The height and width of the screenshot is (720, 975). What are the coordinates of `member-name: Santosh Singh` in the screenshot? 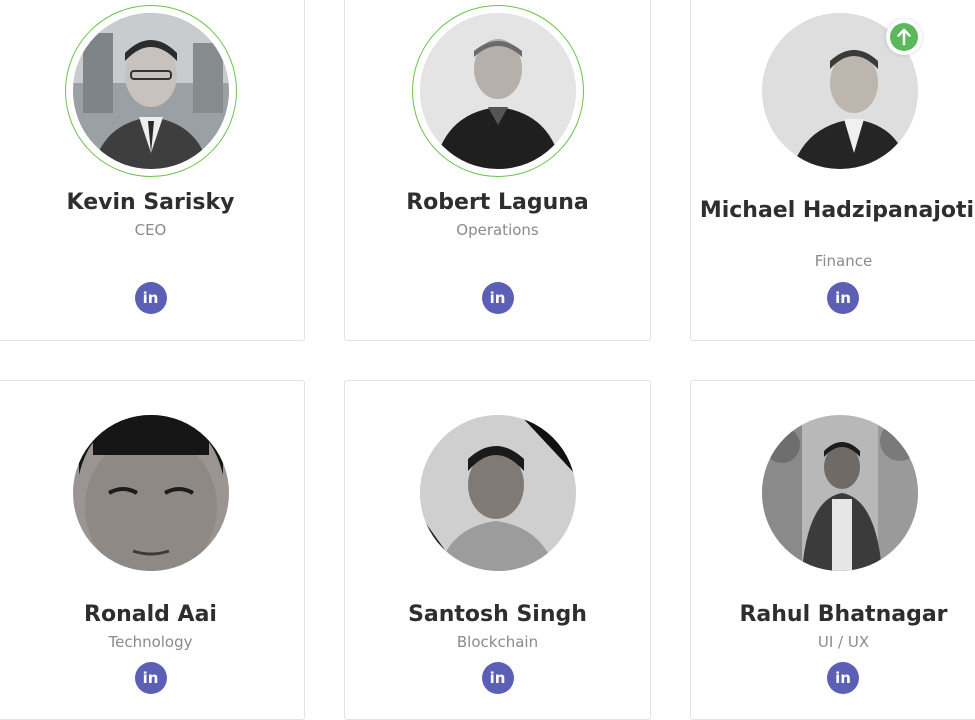 It's located at (497, 614).